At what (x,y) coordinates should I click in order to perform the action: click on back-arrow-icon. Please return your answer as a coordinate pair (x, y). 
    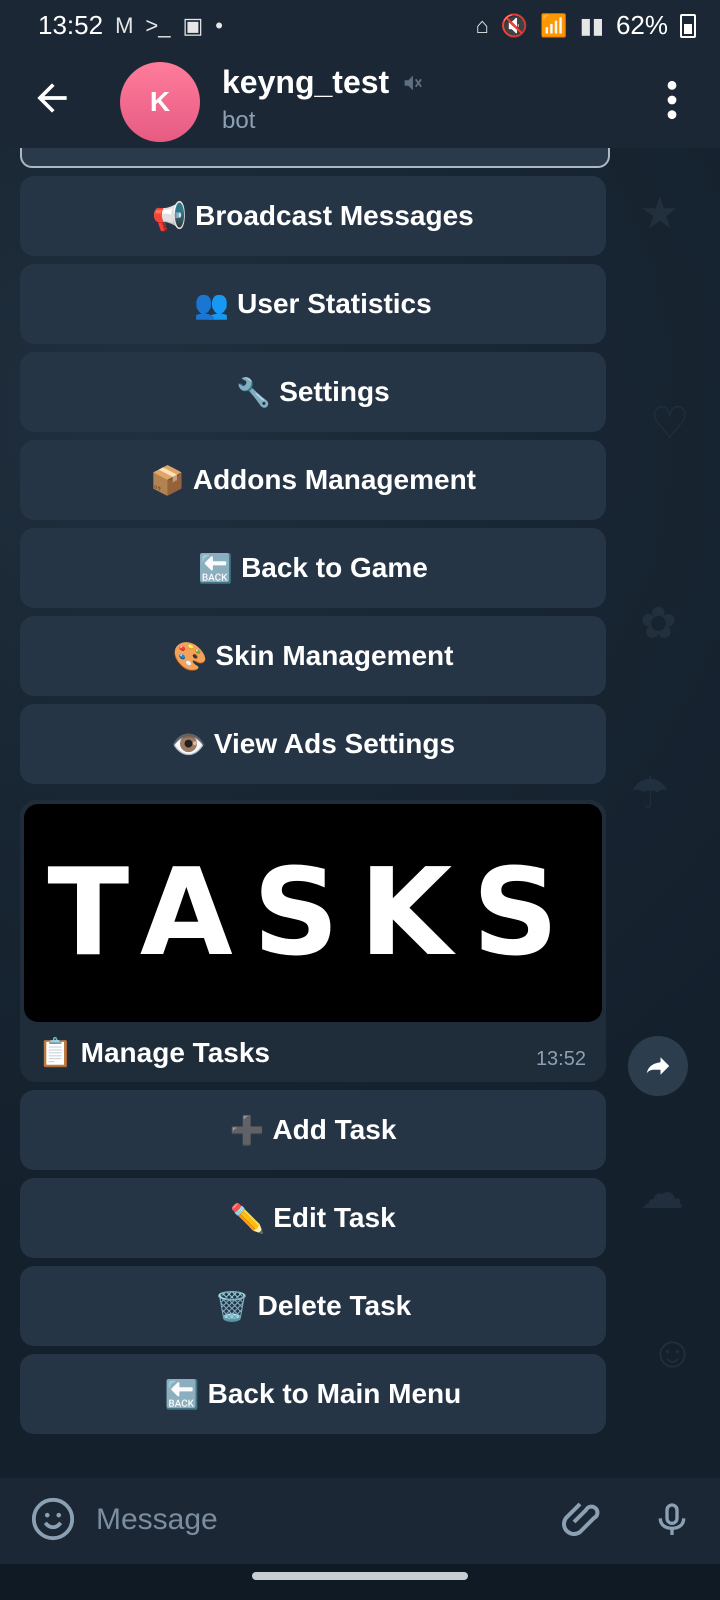
    Looking at the image, I should click on (52, 98).